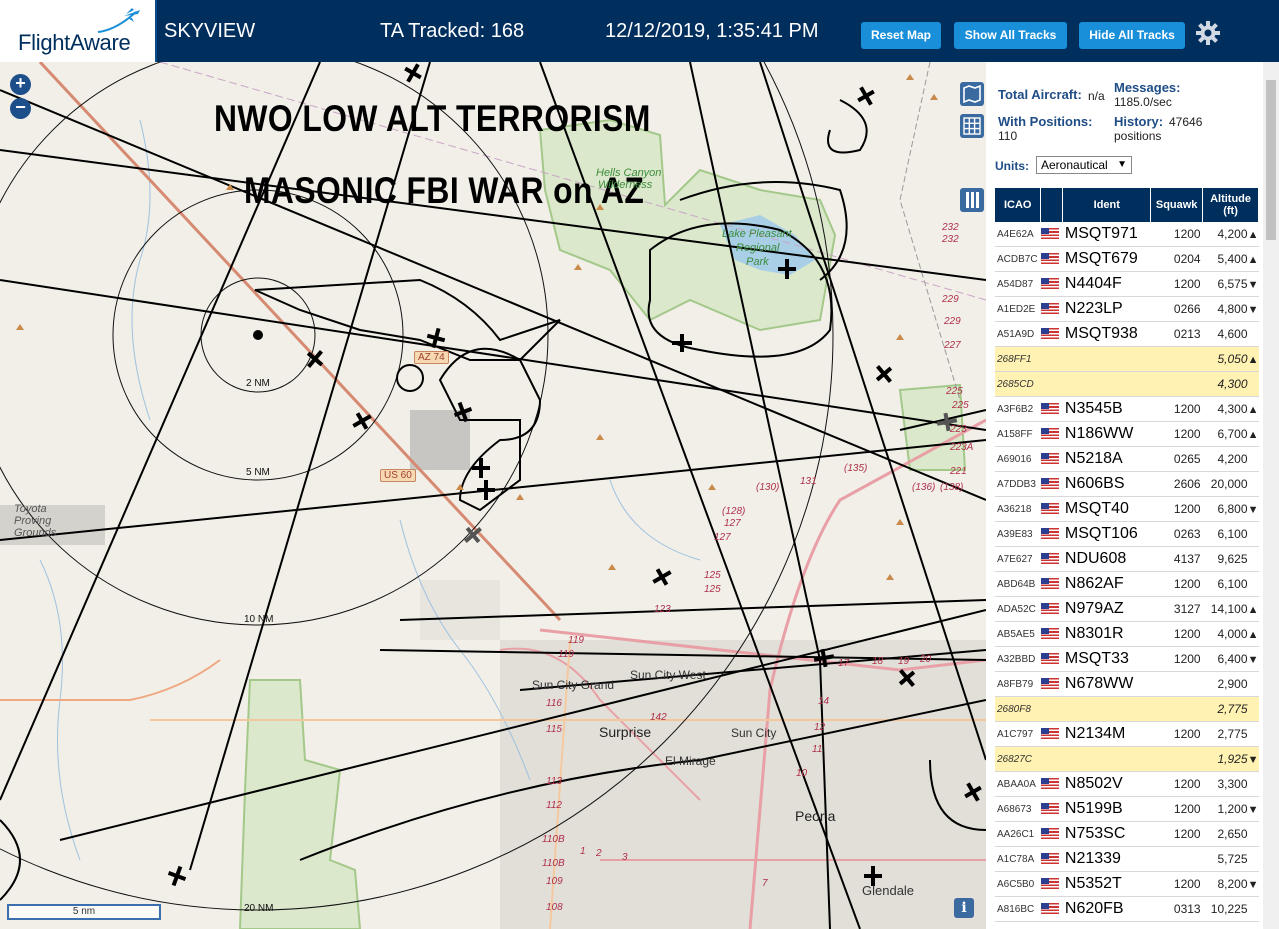 This screenshot has height=929, width=1279. Describe the element at coordinates (1127, 834) in the screenshot. I see `table-row: AA26C1 N753SC 1200 2,650` at that location.